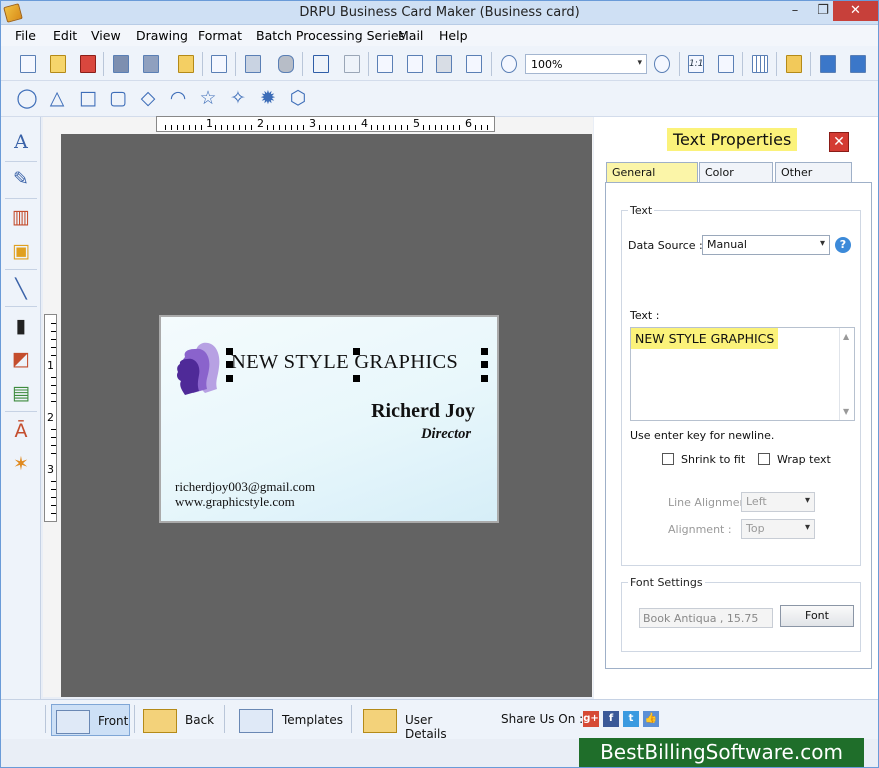  What do you see at coordinates (380, 721) in the screenshot?
I see `user-details-icon` at bounding box center [380, 721].